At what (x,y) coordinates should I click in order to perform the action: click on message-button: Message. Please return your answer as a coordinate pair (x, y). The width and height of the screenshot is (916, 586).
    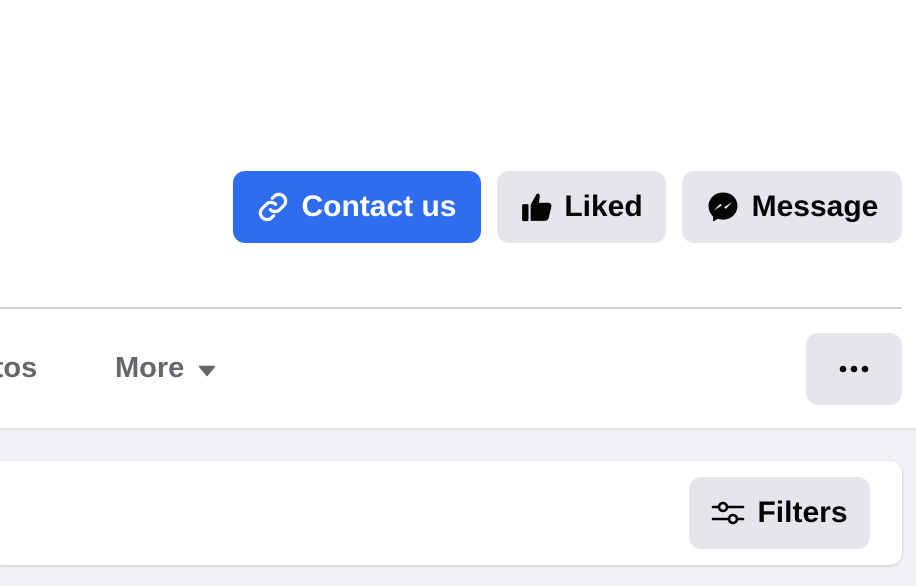
    Looking at the image, I should click on (792, 207).